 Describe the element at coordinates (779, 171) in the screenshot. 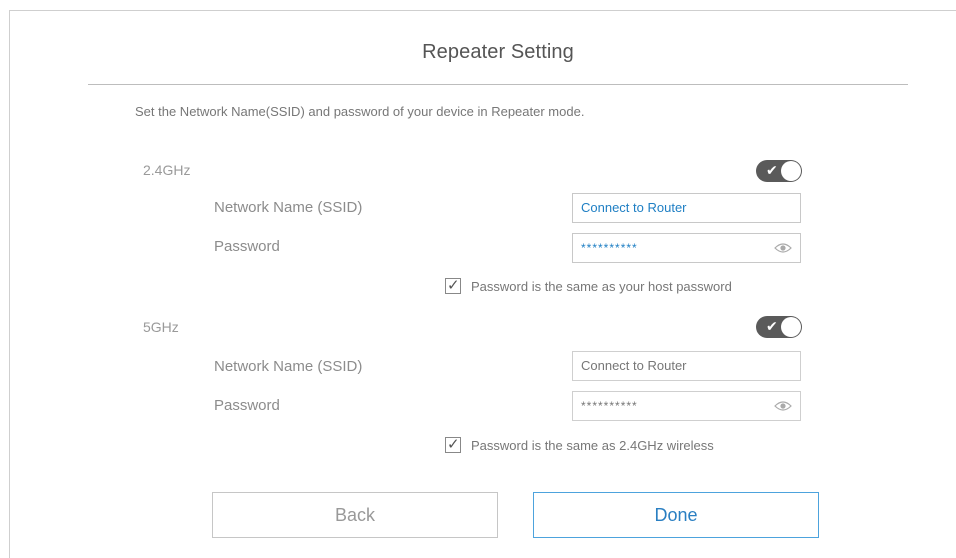

I see `band-24ghz-toggle: ✔` at that location.